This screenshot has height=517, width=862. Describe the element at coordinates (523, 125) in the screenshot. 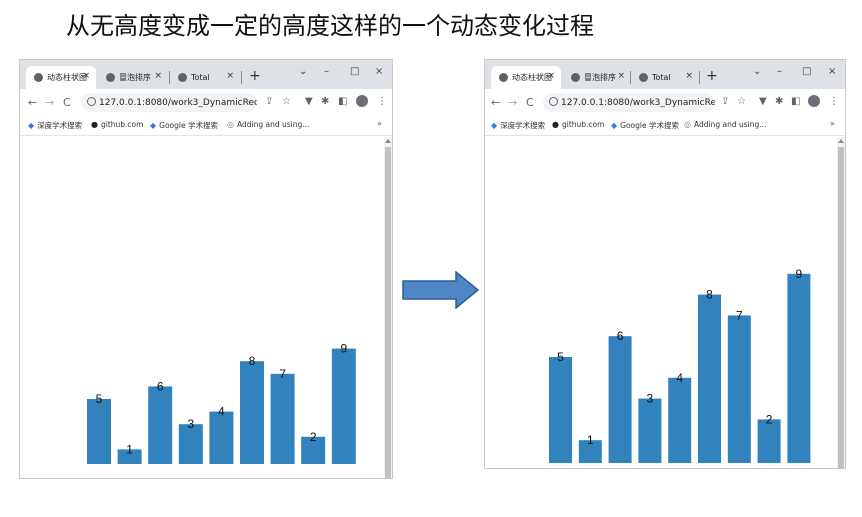

I see `bookmark-label: 深度学术搜索` at that location.